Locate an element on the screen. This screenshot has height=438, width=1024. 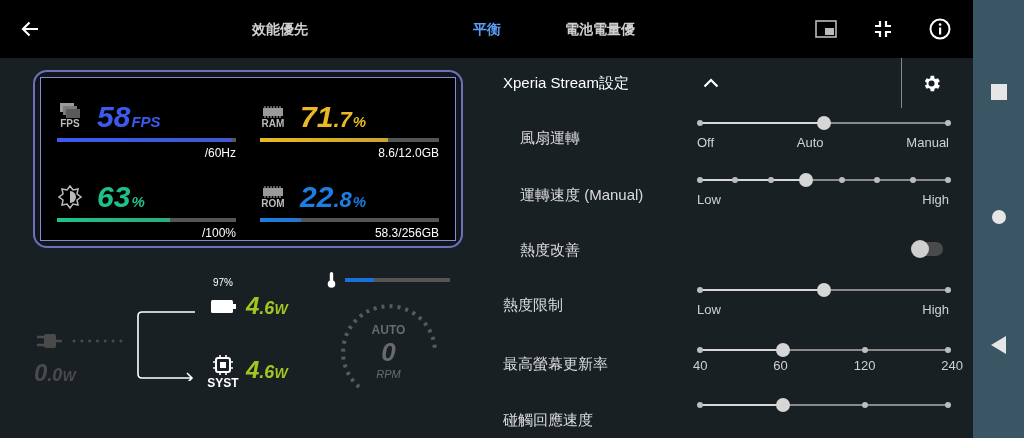
mode-tab: 平衡 is located at coordinates (487, 29).